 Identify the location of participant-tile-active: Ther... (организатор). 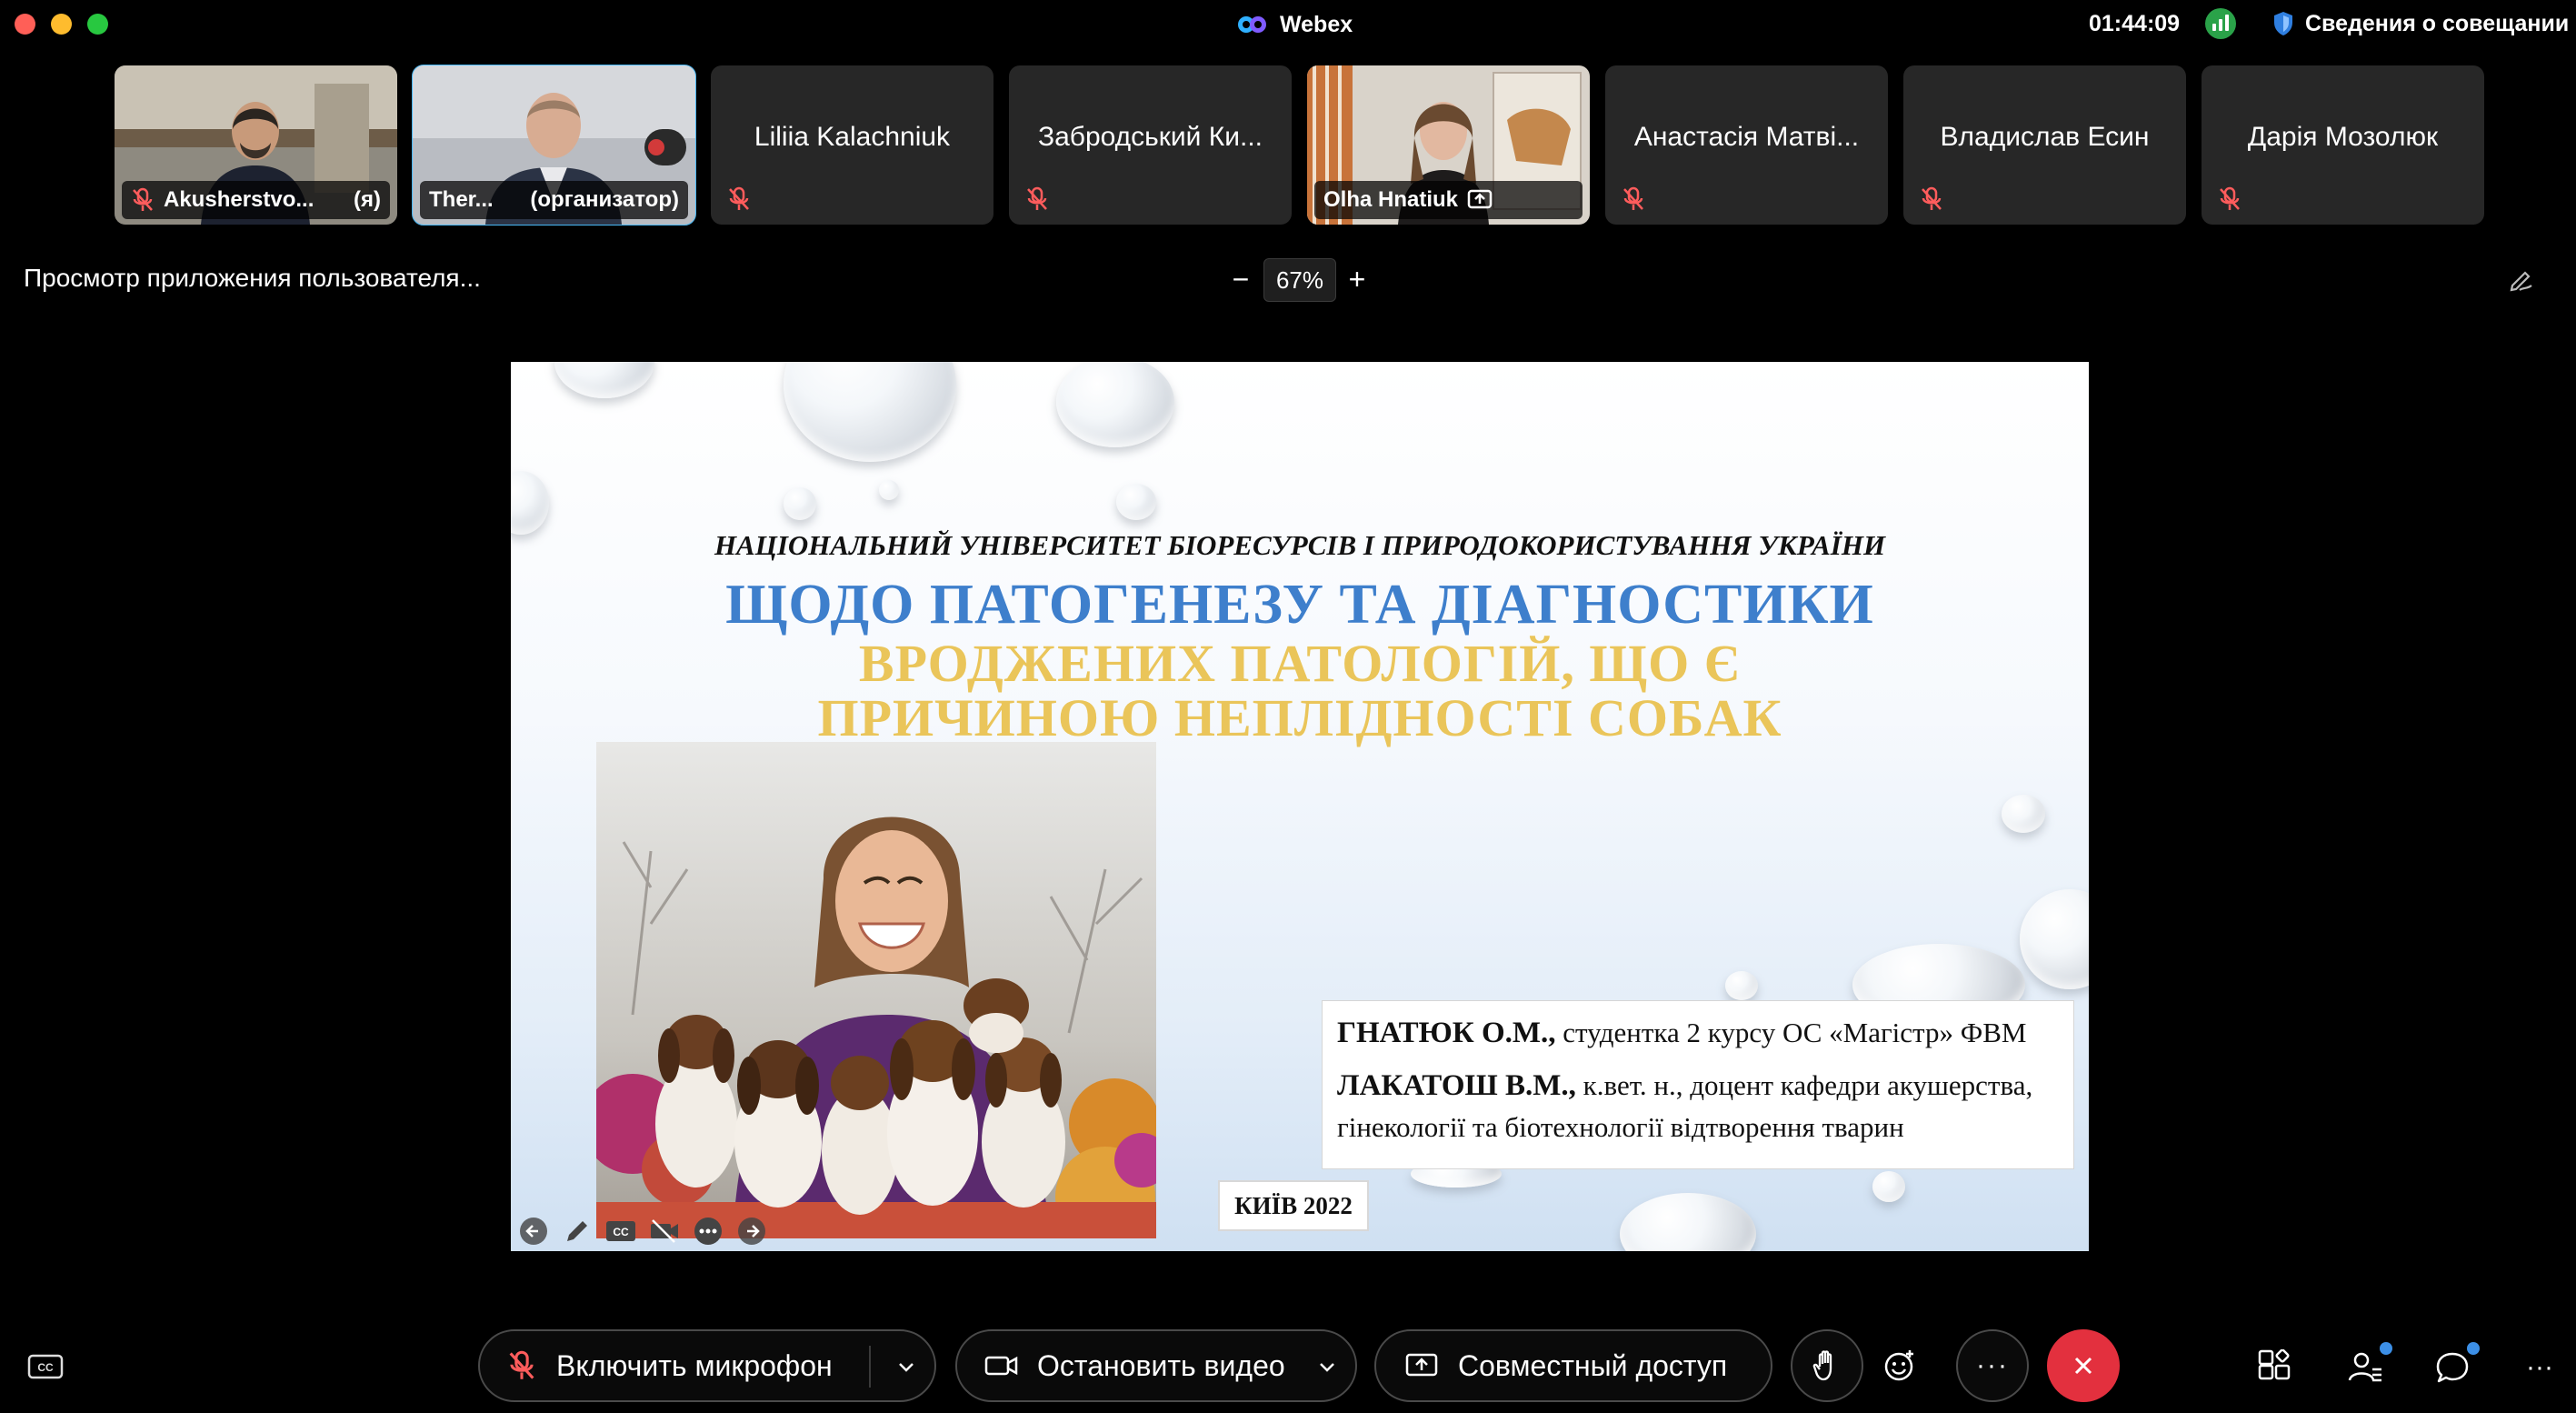
(554, 145).